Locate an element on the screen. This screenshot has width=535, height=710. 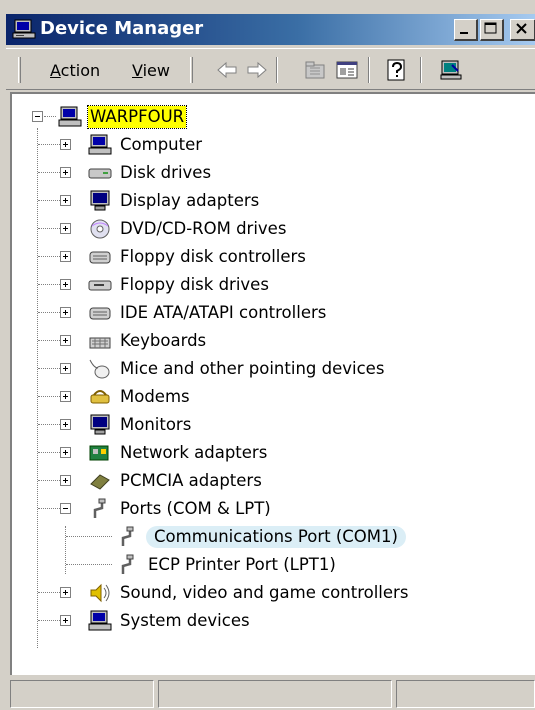
menu-action-accel: A is located at coordinates (55, 70).